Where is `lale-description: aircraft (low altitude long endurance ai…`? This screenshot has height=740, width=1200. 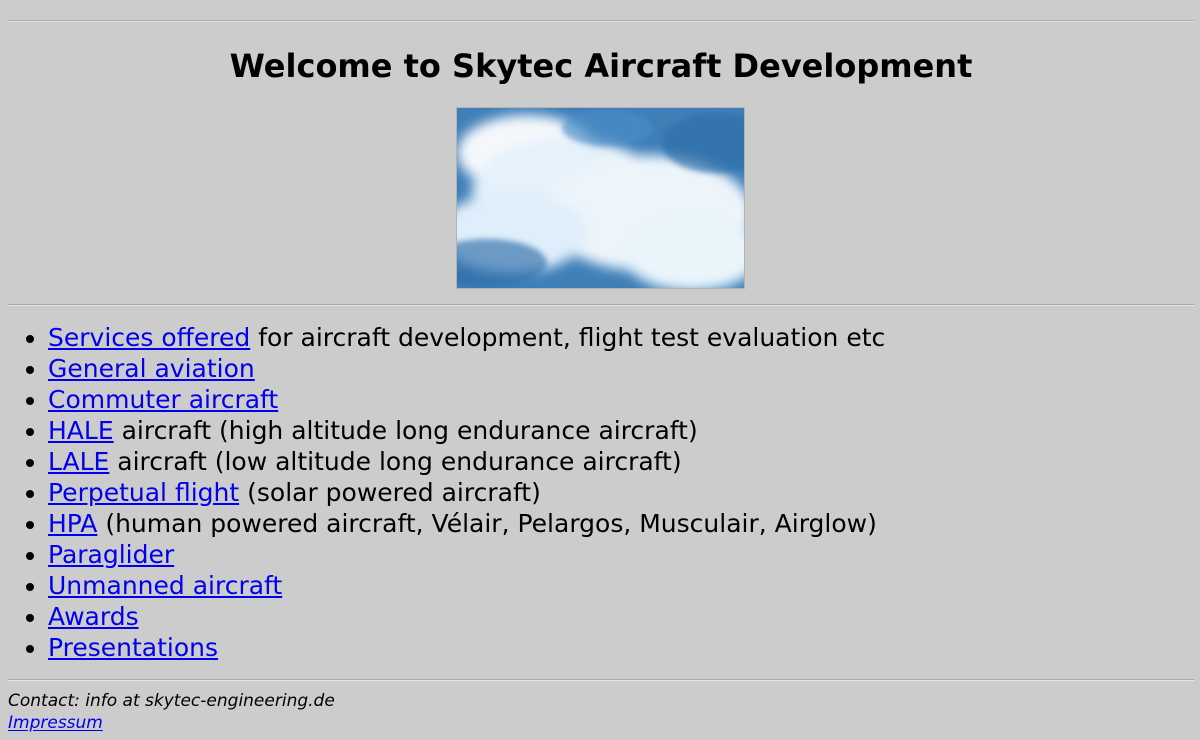 lale-description: aircraft (low altitude long endurance ai… is located at coordinates (395, 461).